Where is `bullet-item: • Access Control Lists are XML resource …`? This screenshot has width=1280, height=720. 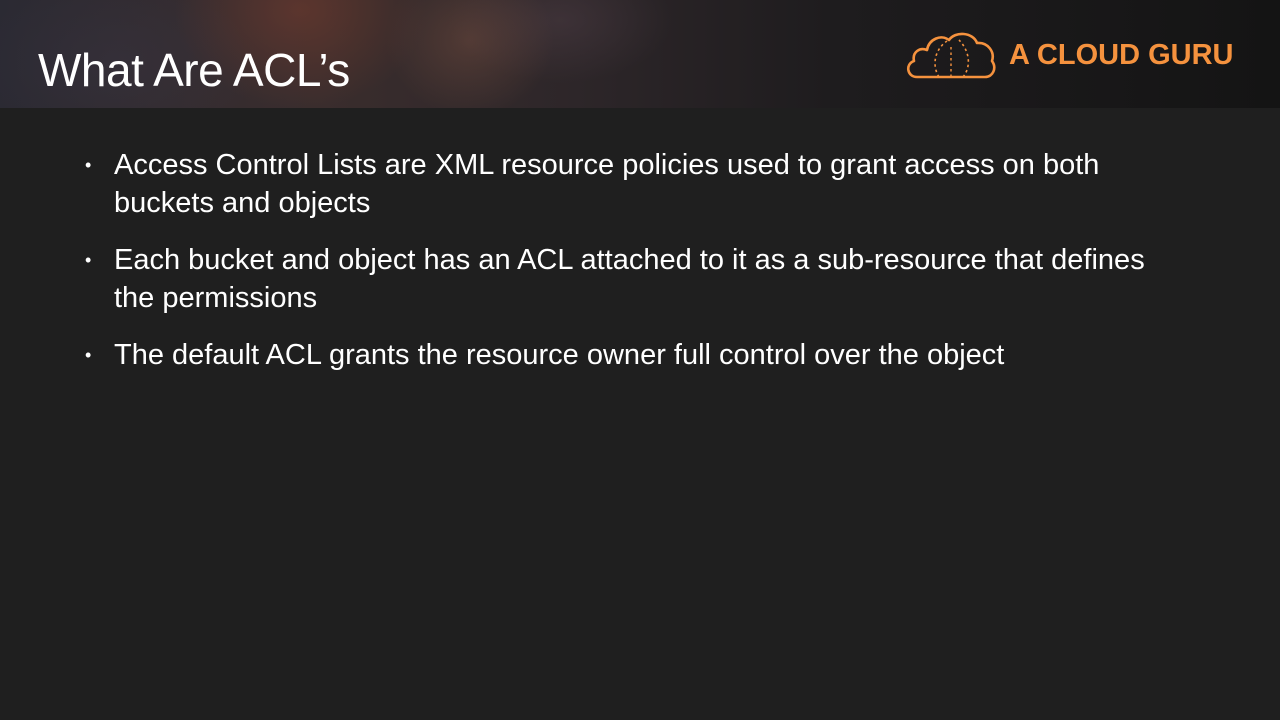
bullet-item: • Access Control Lists are XML resource … is located at coordinates (630, 184).